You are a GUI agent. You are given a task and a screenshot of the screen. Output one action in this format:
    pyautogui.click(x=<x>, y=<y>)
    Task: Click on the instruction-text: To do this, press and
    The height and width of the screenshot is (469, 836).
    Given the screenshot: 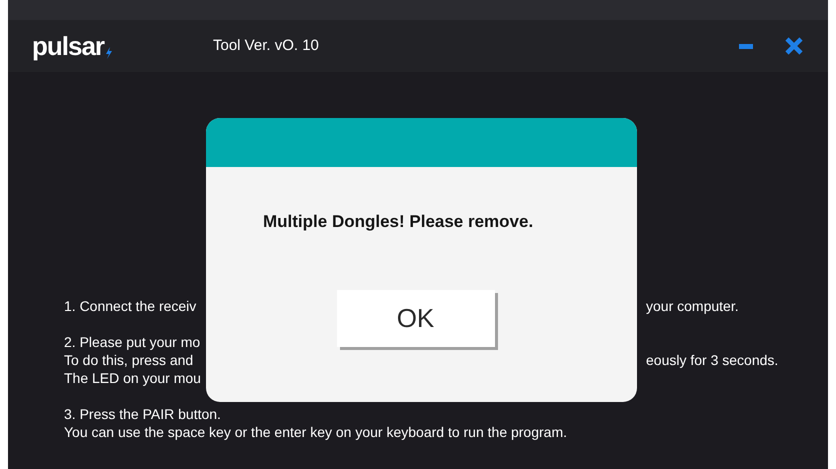 What is the action you would take?
    pyautogui.click(x=129, y=360)
    